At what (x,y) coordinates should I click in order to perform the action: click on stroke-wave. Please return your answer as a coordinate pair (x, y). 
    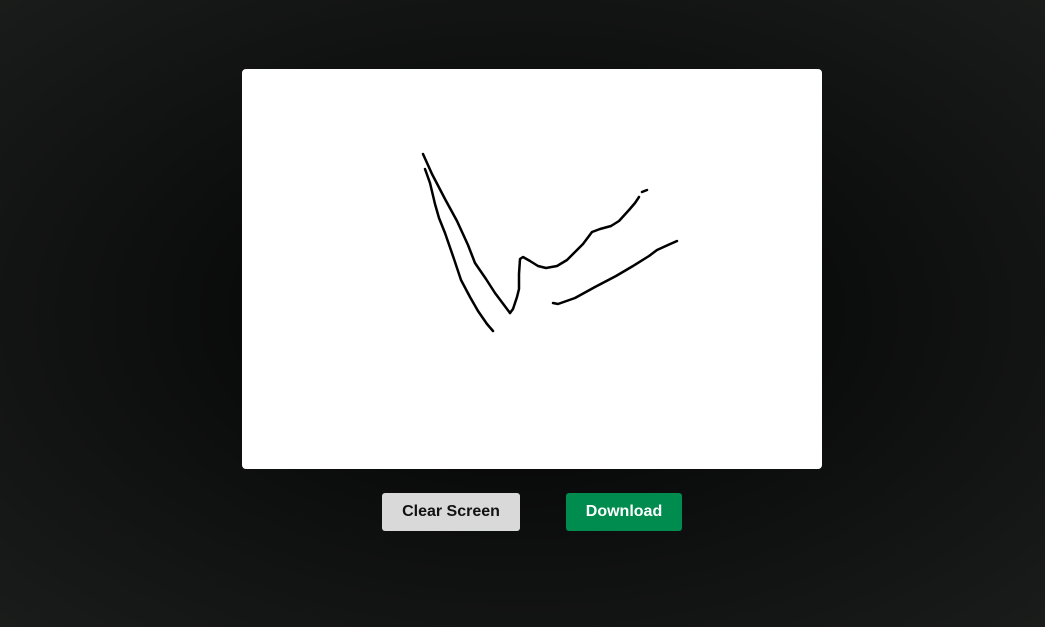
    Looking at the image, I should click on (574, 255).